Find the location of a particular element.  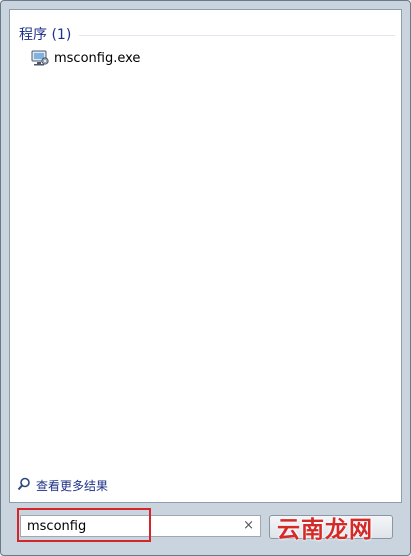

result-item-label: msconfig.exe is located at coordinates (97, 58).